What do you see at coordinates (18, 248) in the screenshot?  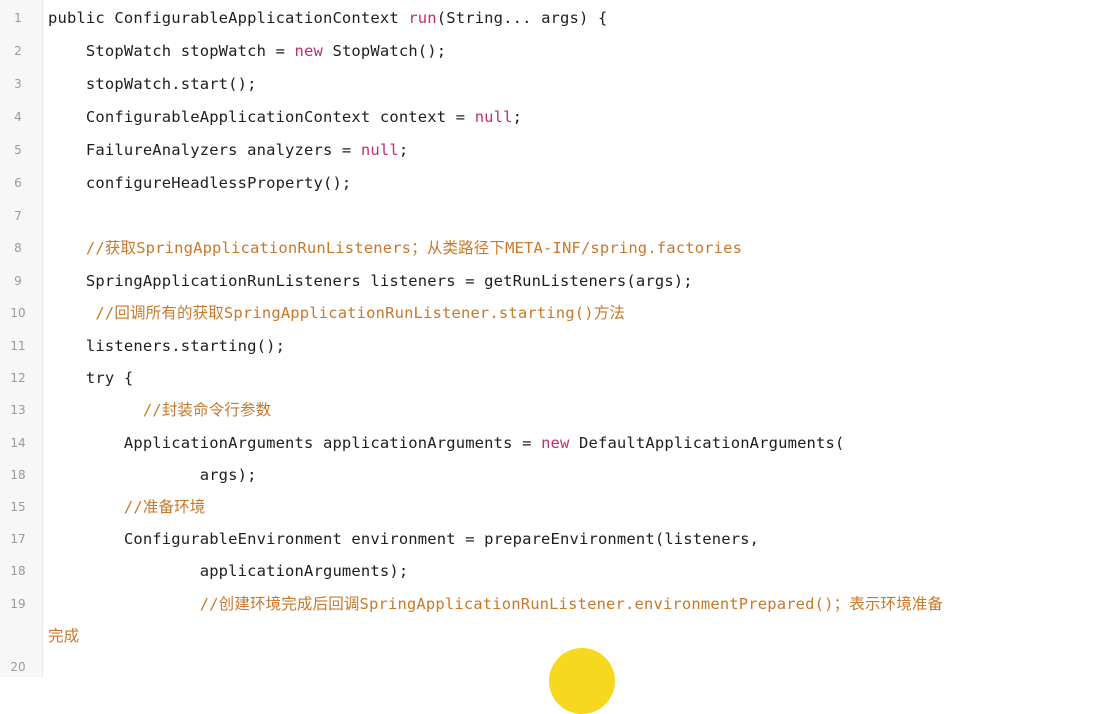 I see `line-number: 8` at bounding box center [18, 248].